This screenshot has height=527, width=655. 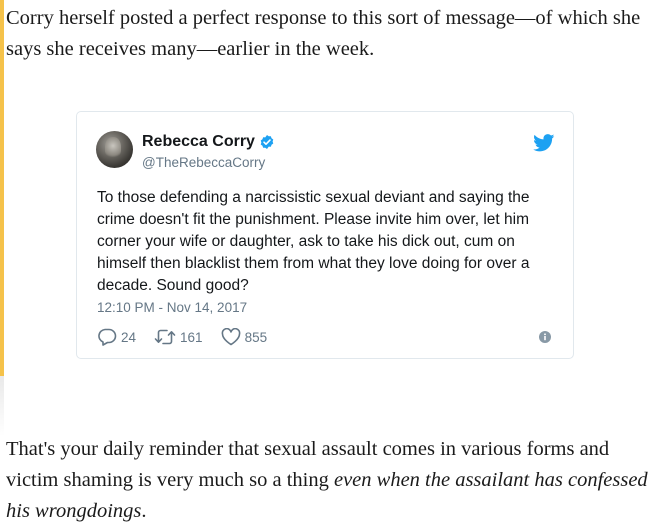 I want to click on tweet-author: Rebecca Corry, so click(x=208, y=142).